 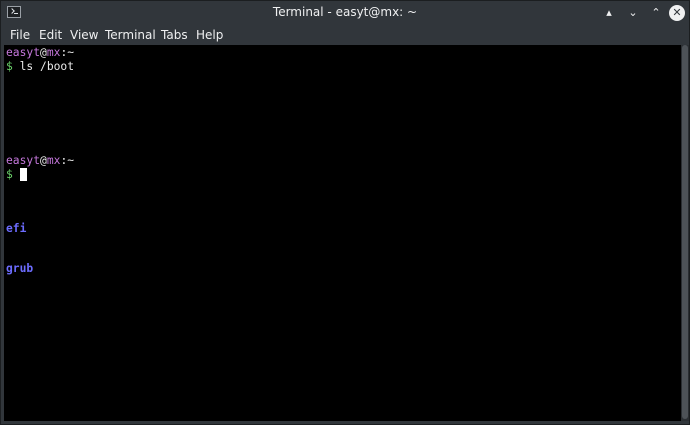 What do you see at coordinates (16, 228) in the screenshot?
I see `list-item-dir: efi` at bounding box center [16, 228].